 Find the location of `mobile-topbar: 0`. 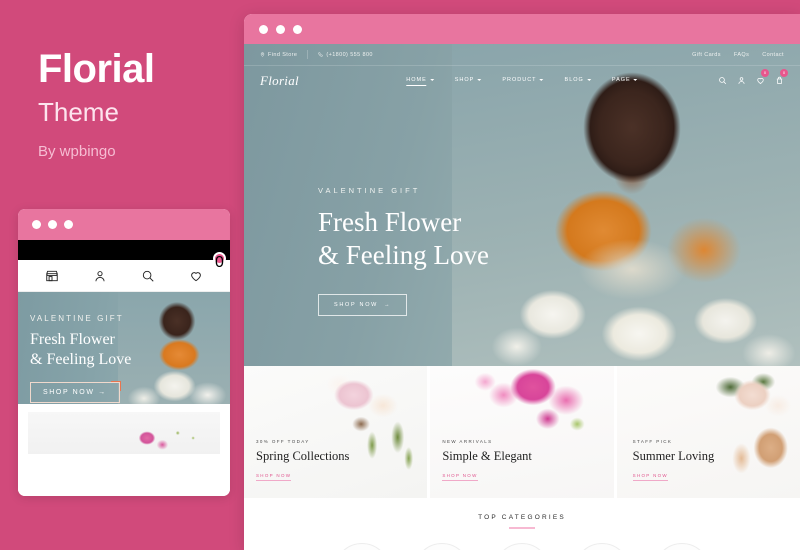

mobile-topbar: 0 is located at coordinates (124, 255).